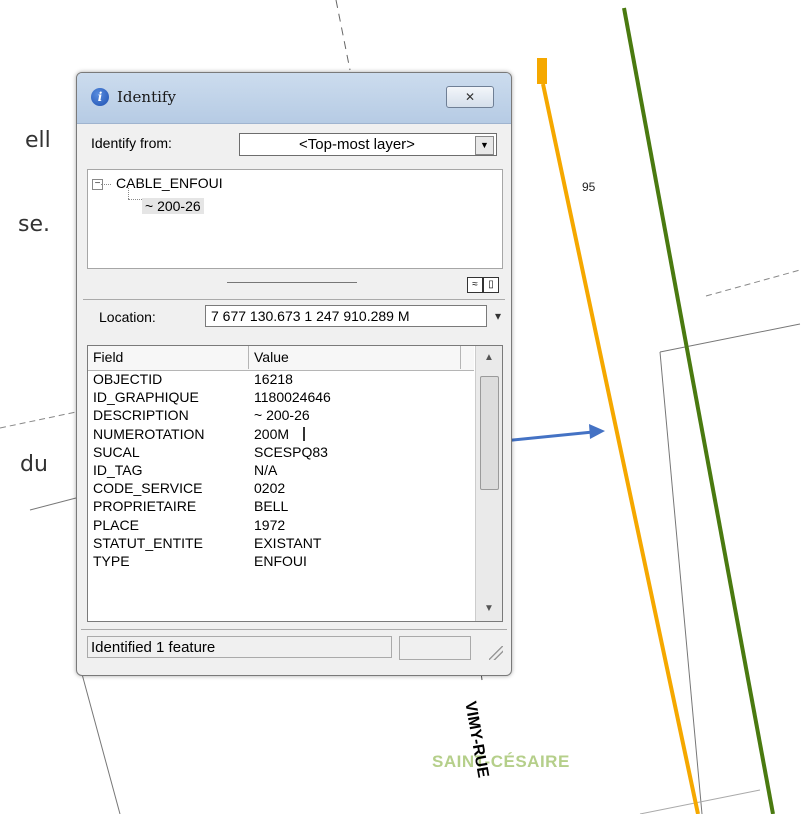 The height and width of the screenshot is (814, 810). What do you see at coordinates (149, 433) in the screenshot?
I see `field-cell: NUMEROTATION` at bounding box center [149, 433].